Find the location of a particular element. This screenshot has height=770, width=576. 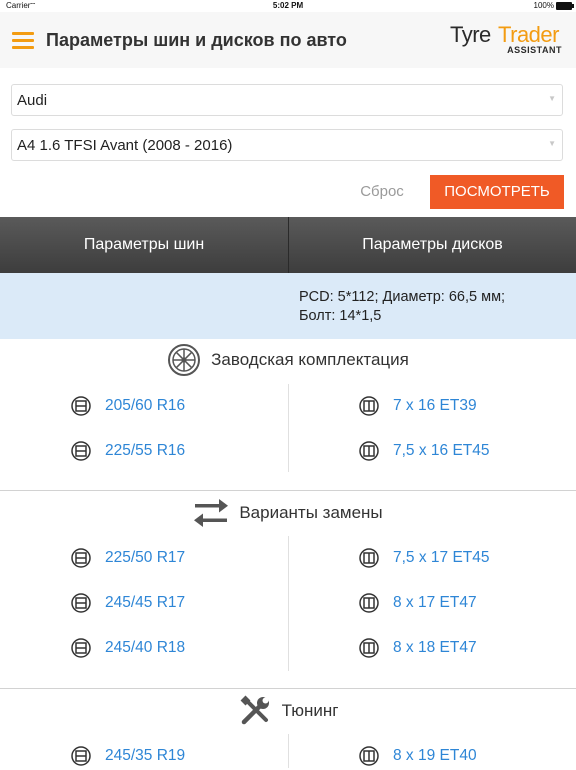

tyretrader-logo: Tyre Trader ASSISTANT is located at coordinates (506, 39).